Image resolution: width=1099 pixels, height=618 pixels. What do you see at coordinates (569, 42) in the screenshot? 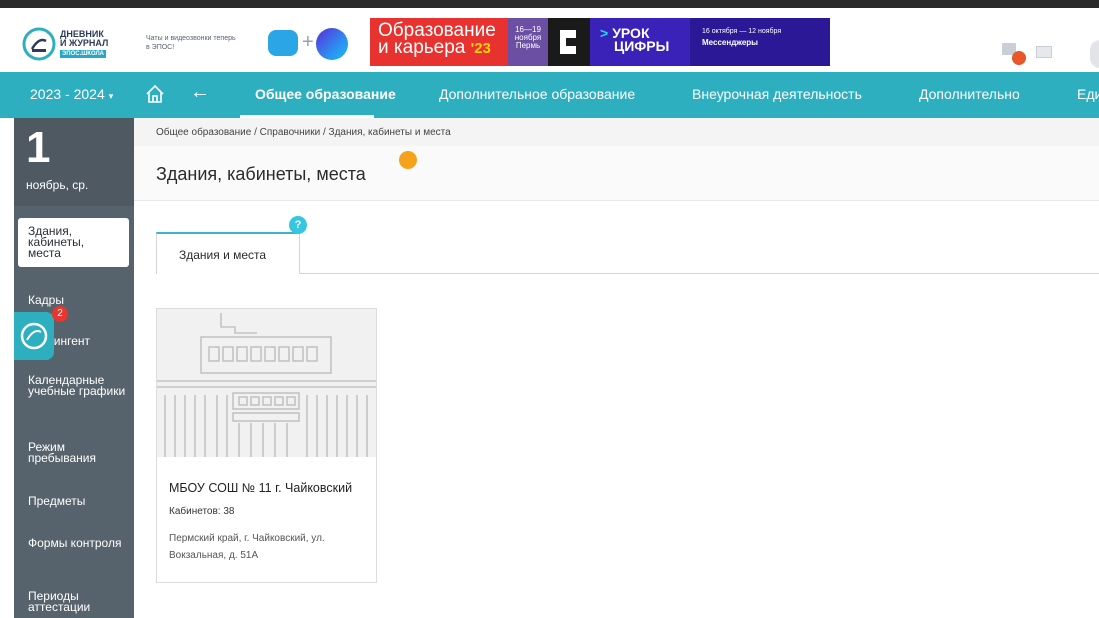
I see `partner-logo-icon` at bounding box center [569, 42].